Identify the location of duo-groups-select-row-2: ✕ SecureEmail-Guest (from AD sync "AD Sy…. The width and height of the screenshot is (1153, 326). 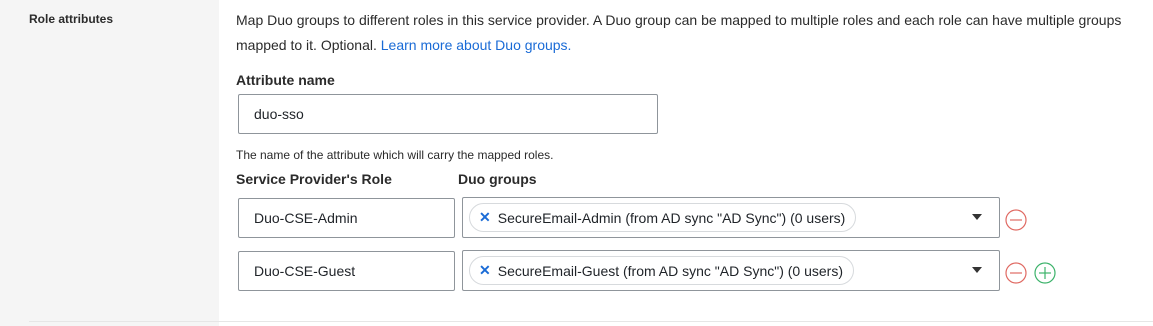
(731, 270).